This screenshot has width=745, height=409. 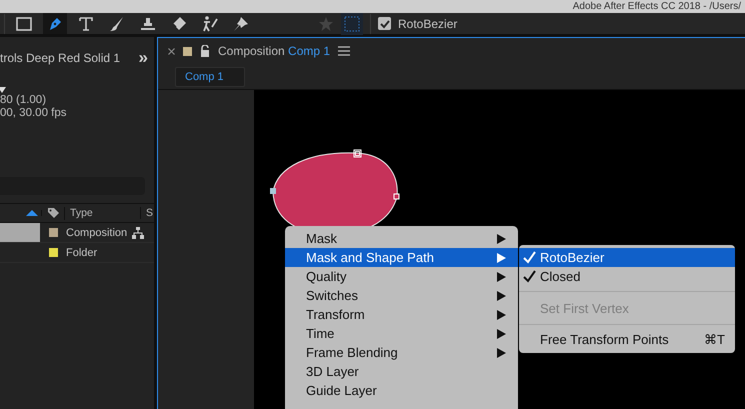 I want to click on rotobezier-label: RotoBezier, so click(x=428, y=23).